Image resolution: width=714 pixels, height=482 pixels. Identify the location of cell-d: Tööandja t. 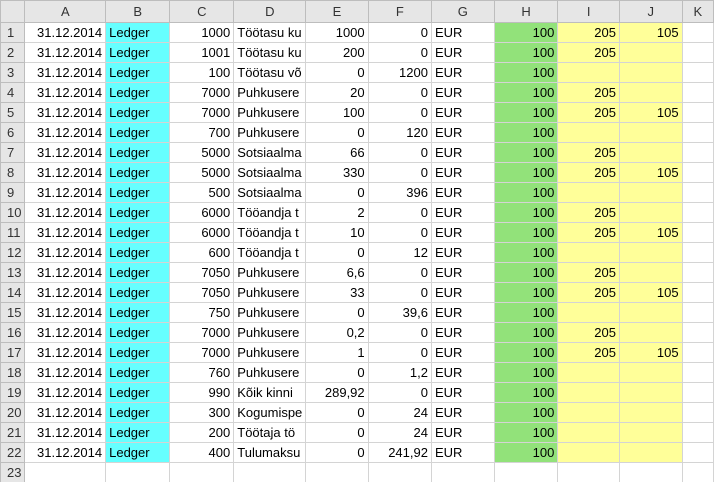
(270, 252).